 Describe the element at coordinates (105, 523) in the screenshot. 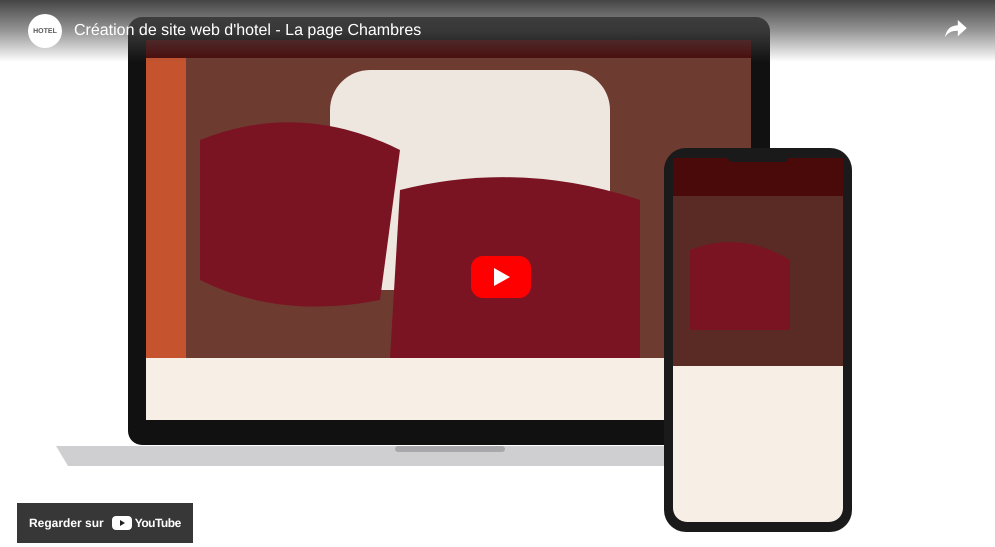

I see `watch-on-youtube-link: Regarder sur YouTube` at that location.